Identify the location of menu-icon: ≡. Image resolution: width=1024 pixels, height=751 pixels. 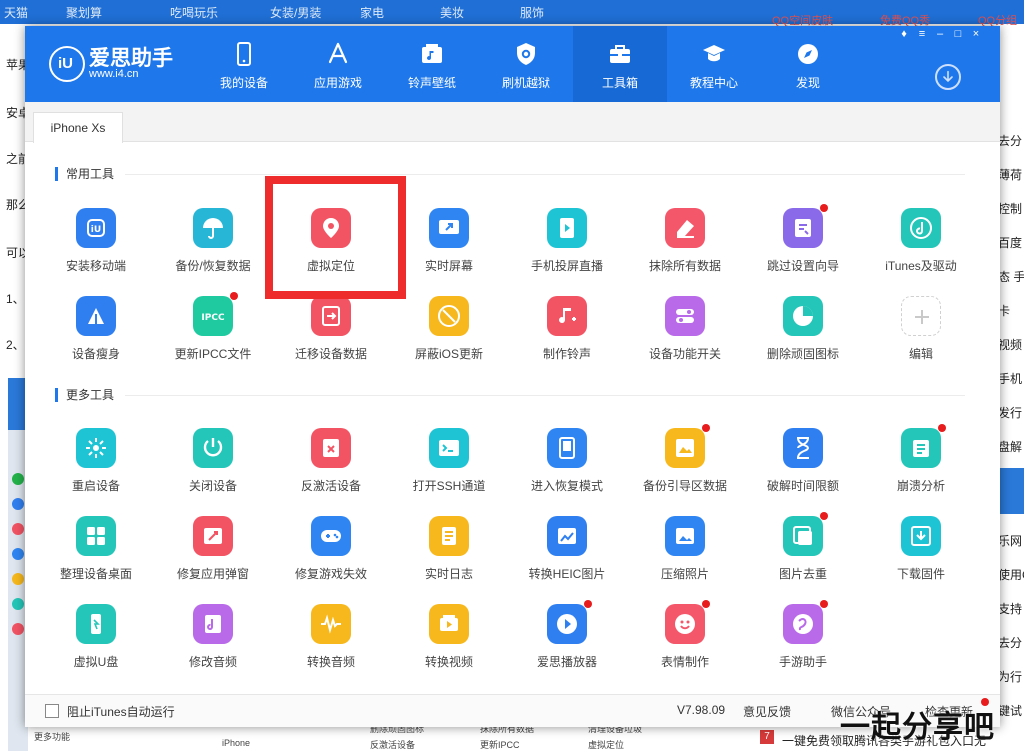
(922, 34).